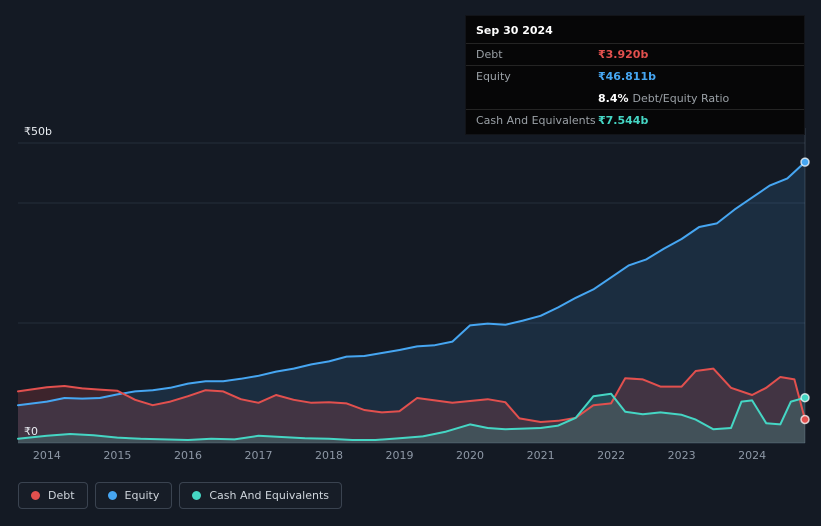  Describe the element at coordinates (682, 455) in the screenshot. I see `x-axis-label-2023: 2023` at that location.